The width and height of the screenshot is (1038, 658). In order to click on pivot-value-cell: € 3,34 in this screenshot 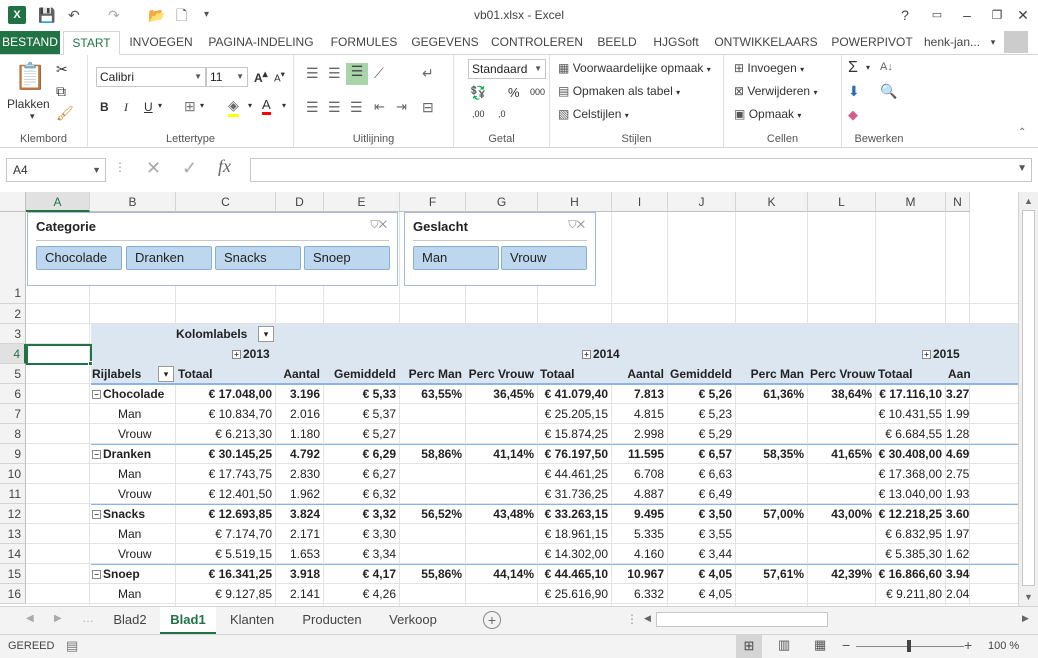, I will do `click(362, 554)`.